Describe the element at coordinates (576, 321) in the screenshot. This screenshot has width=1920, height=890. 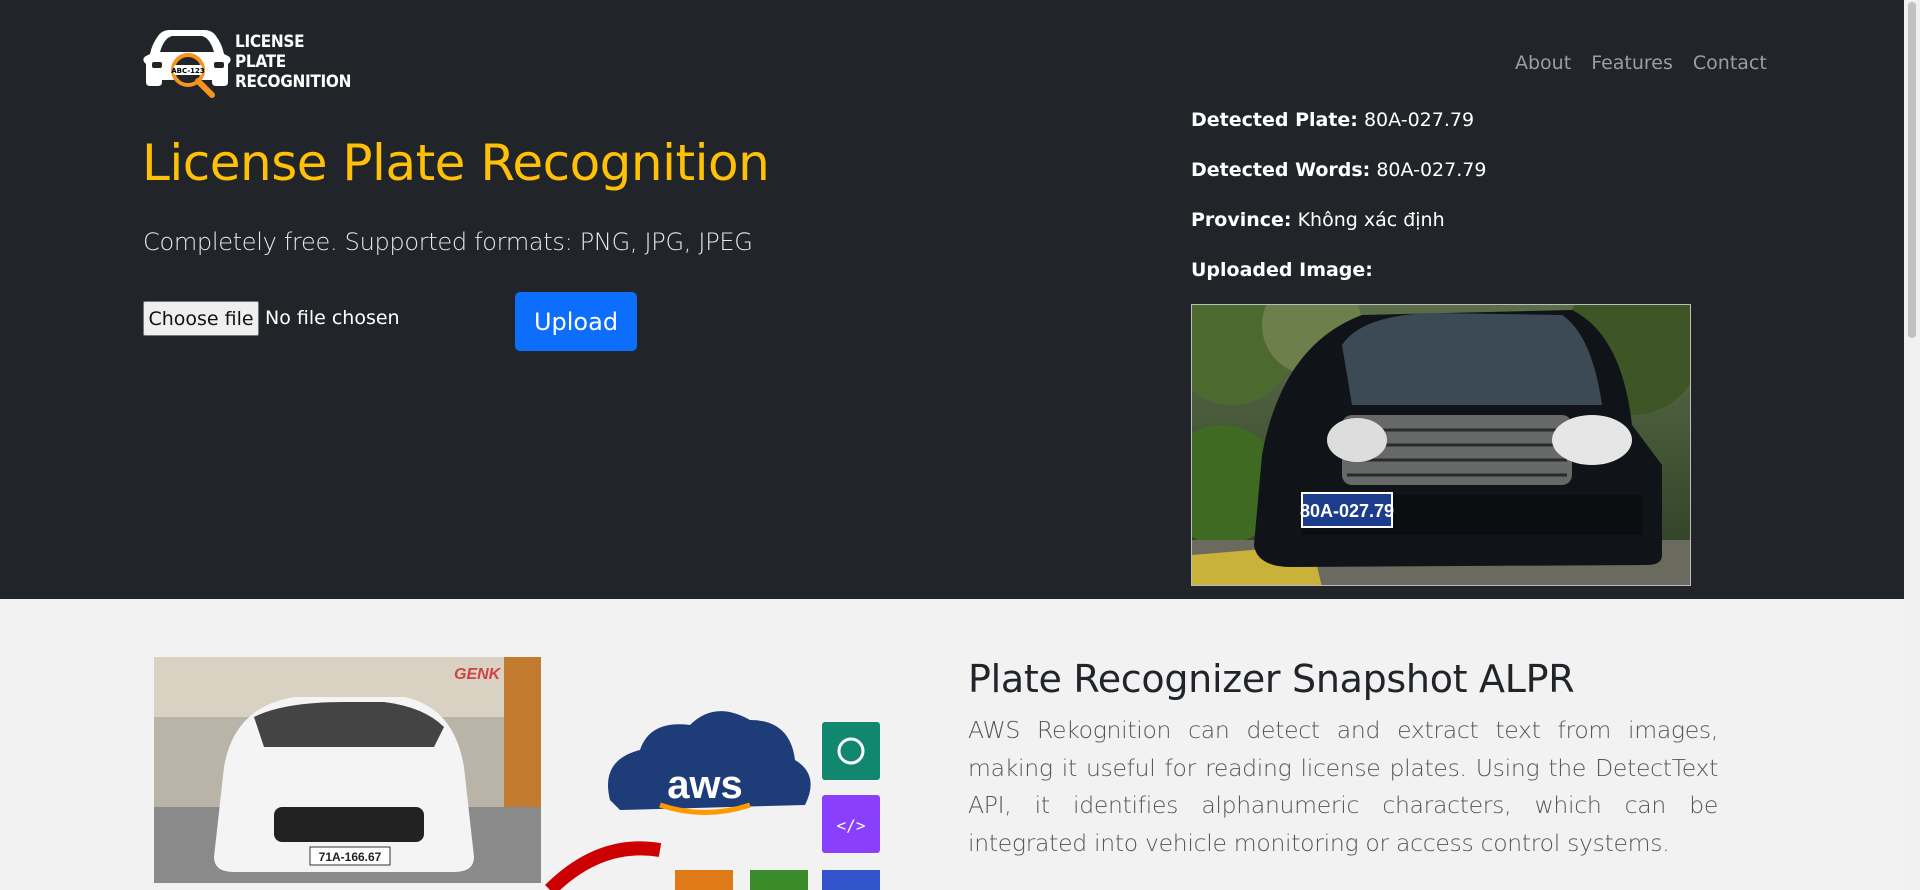
I see `upload-button: Upload` at that location.